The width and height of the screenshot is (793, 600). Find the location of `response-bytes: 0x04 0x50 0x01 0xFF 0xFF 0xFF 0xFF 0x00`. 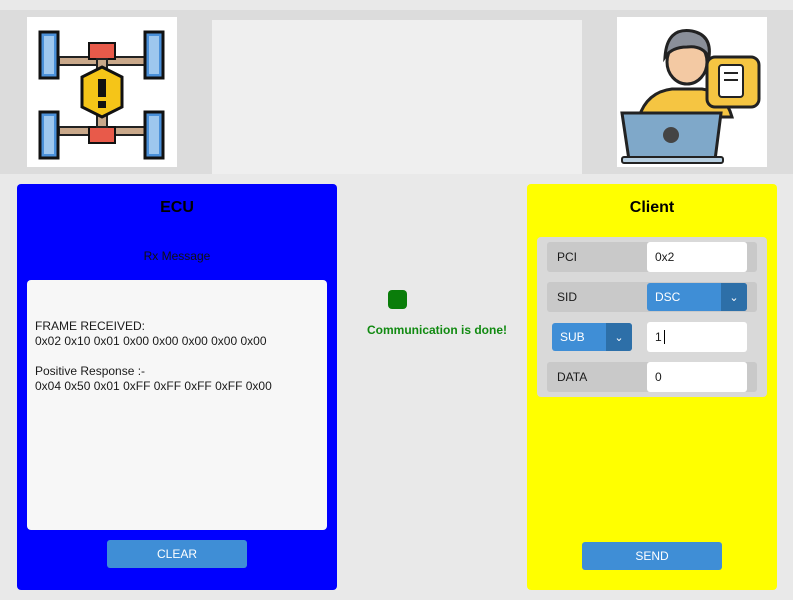

response-bytes: 0x04 0x50 0x01 0xFF 0xFF 0xFF 0xFF 0x00 is located at coordinates (153, 386).